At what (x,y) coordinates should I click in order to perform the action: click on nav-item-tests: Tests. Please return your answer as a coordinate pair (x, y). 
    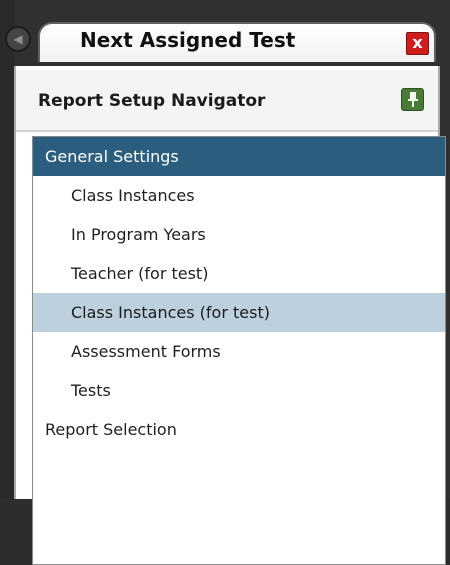
    Looking at the image, I should click on (239, 390).